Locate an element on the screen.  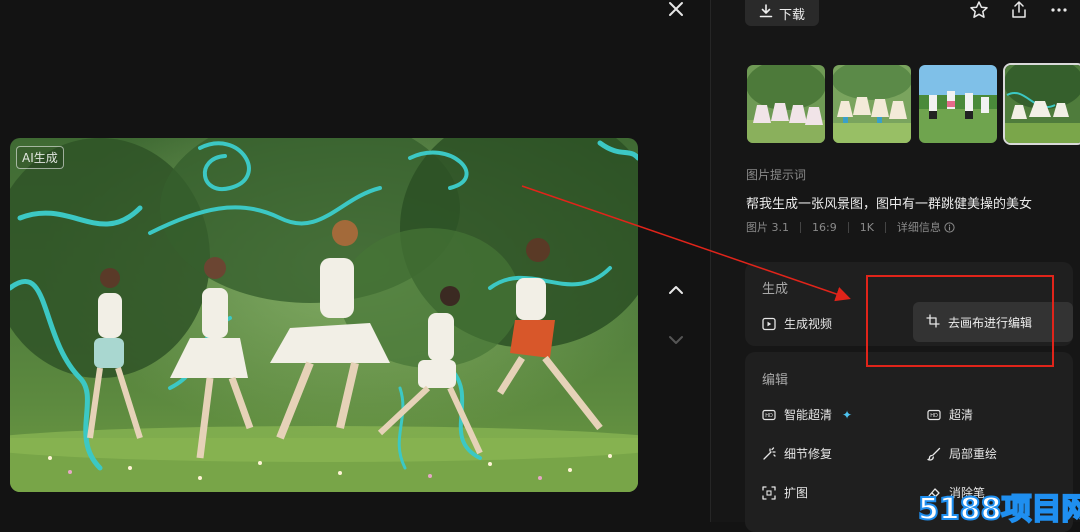
chevron-up-icon is located at coordinates (676, 290).